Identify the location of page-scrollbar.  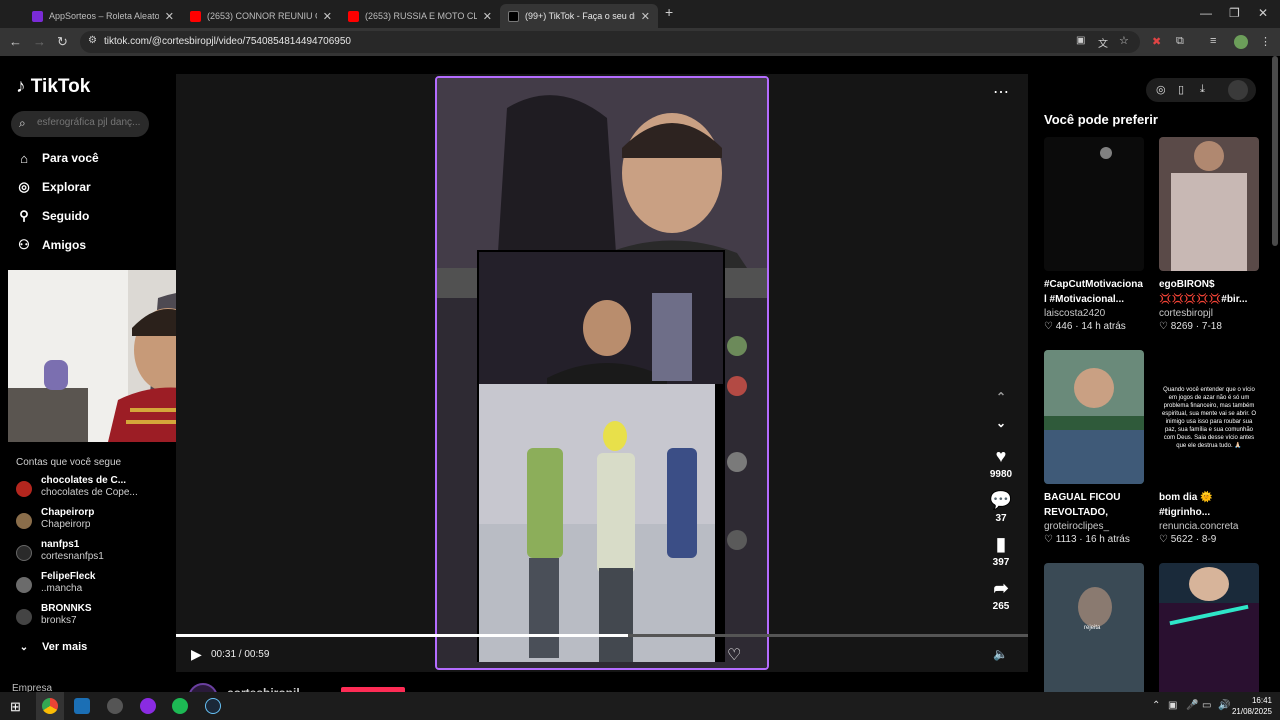
(1275, 151).